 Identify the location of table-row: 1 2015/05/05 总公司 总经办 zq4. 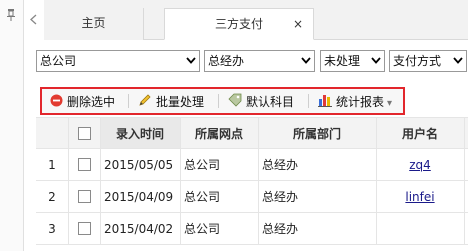
(252, 165).